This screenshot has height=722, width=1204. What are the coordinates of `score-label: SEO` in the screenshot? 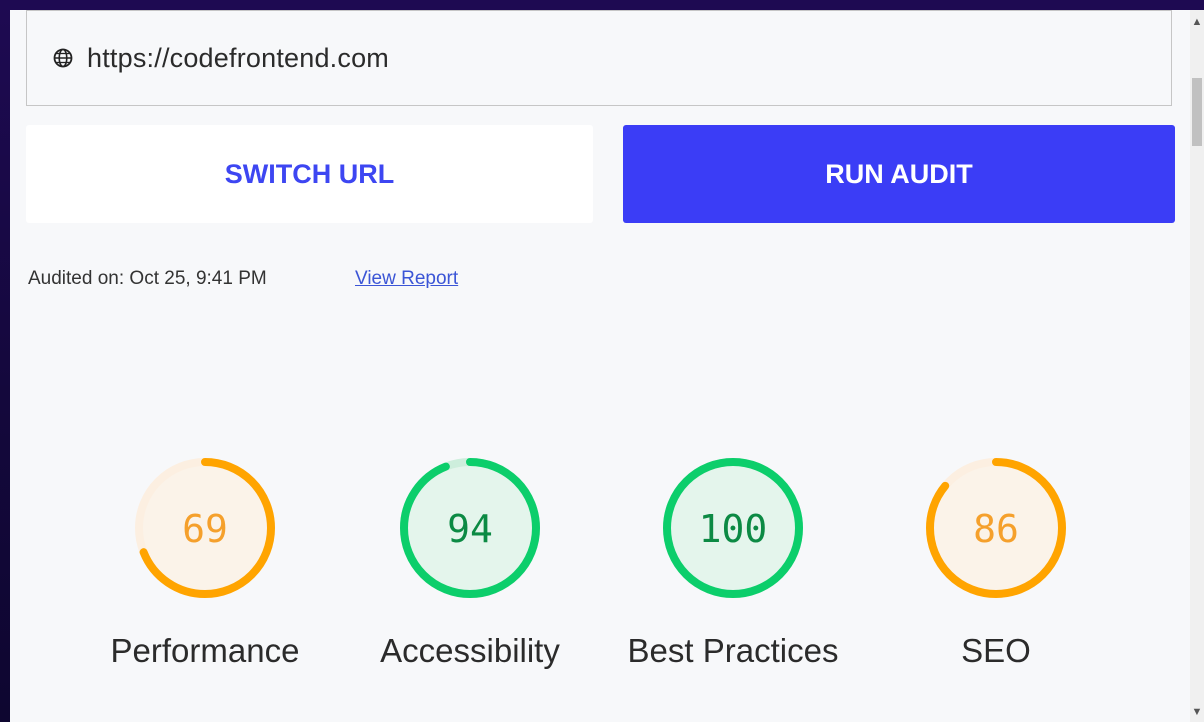 It's located at (996, 650).